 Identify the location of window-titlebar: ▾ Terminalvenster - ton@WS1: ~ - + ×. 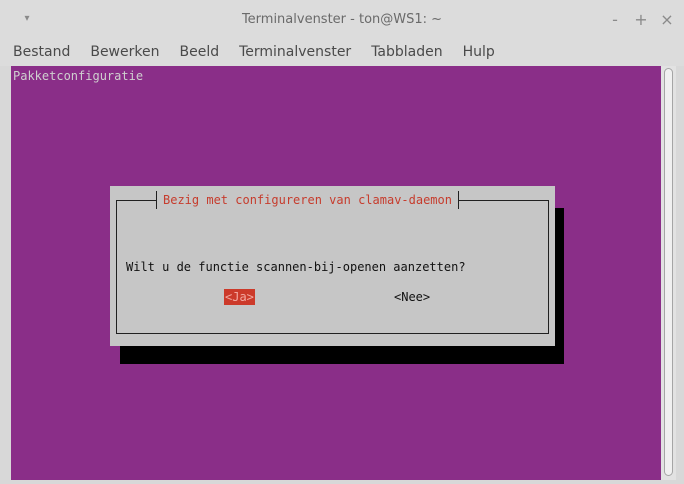
(342, 19).